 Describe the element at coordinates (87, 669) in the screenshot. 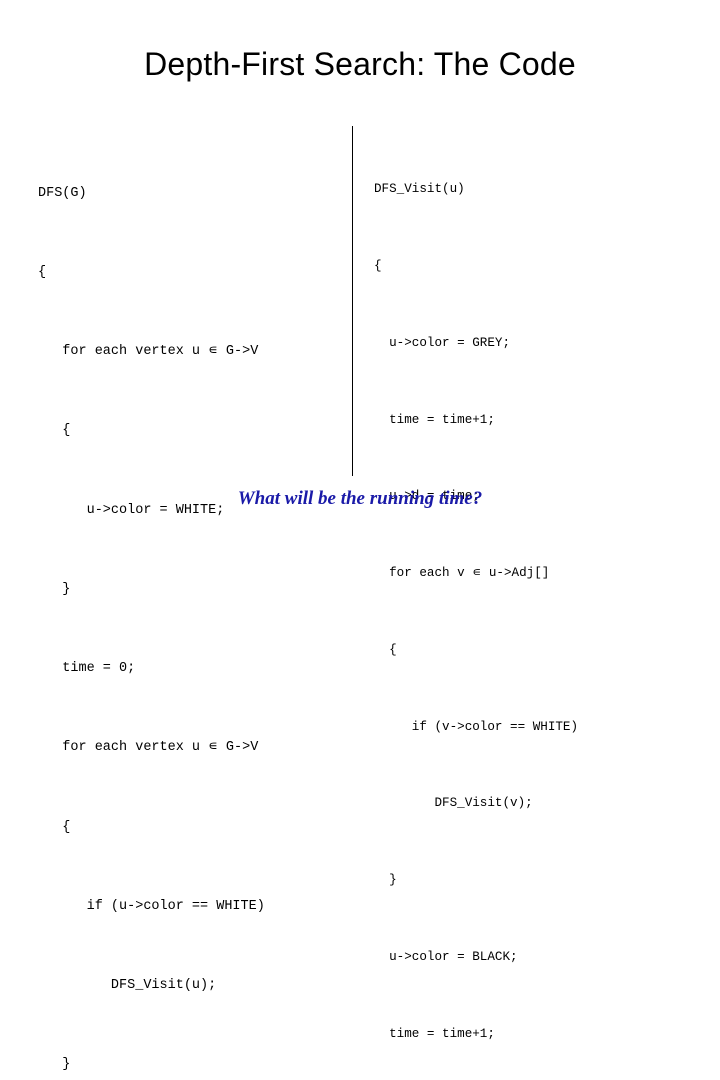

I see `code-line: time = 0;` at that location.